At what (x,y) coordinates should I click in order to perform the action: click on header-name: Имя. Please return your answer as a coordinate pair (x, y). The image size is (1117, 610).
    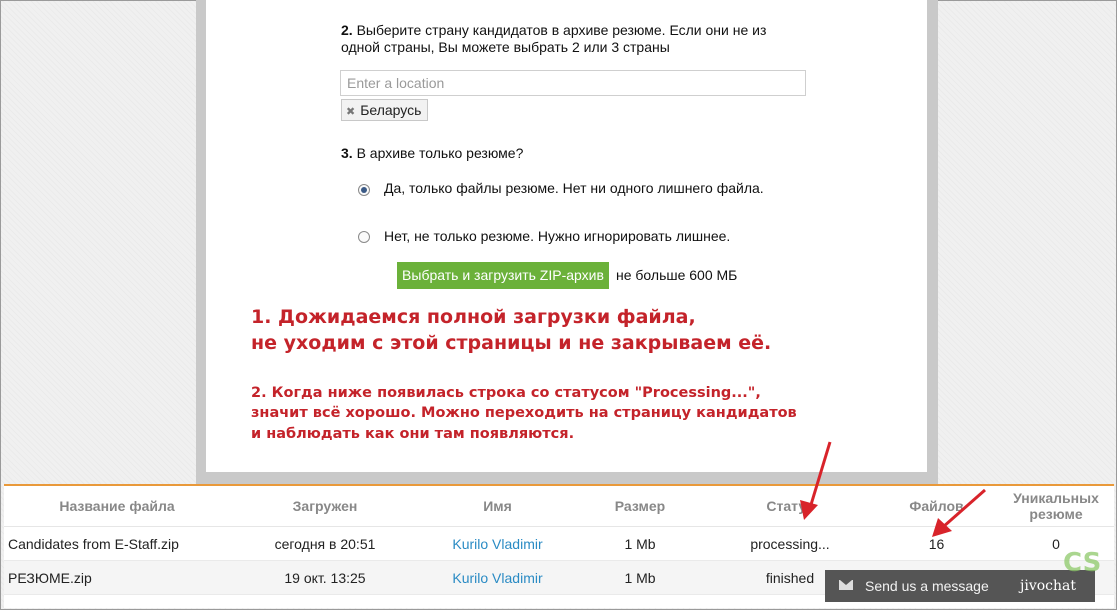
    Looking at the image, I should click on (497, 506).